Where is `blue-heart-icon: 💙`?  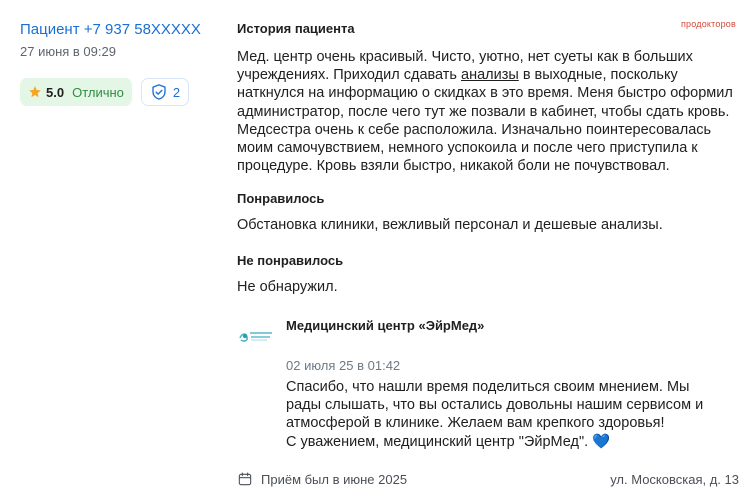
blue-heart-icon: 💙 is located at coordinates (601, 441).